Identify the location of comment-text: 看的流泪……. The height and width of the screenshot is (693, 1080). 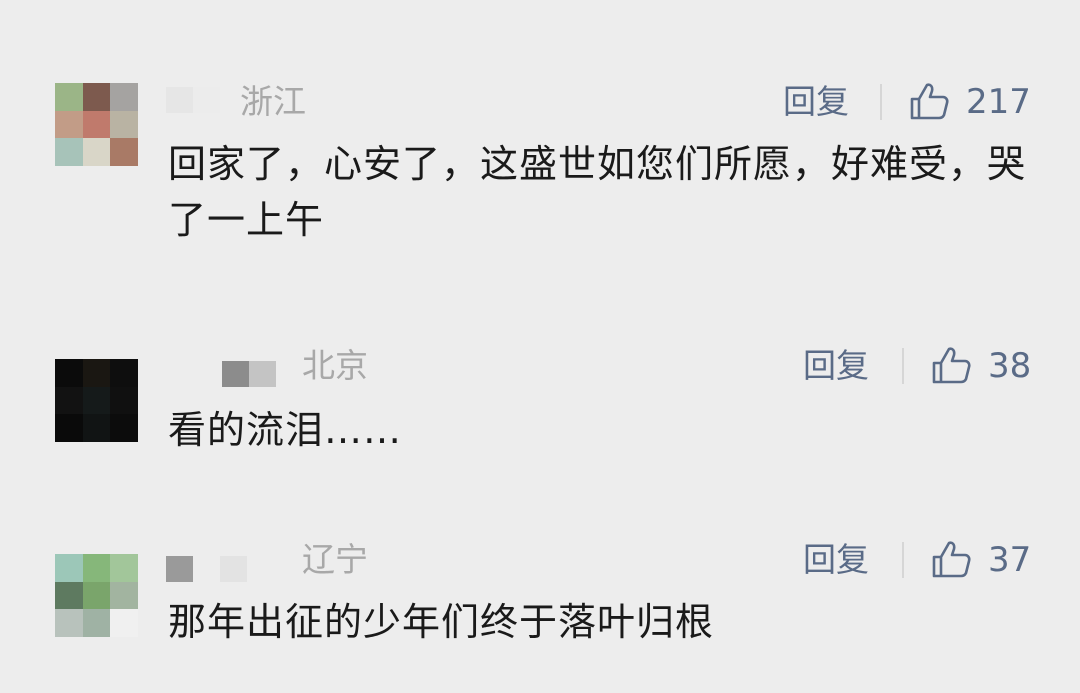
(285, 430).